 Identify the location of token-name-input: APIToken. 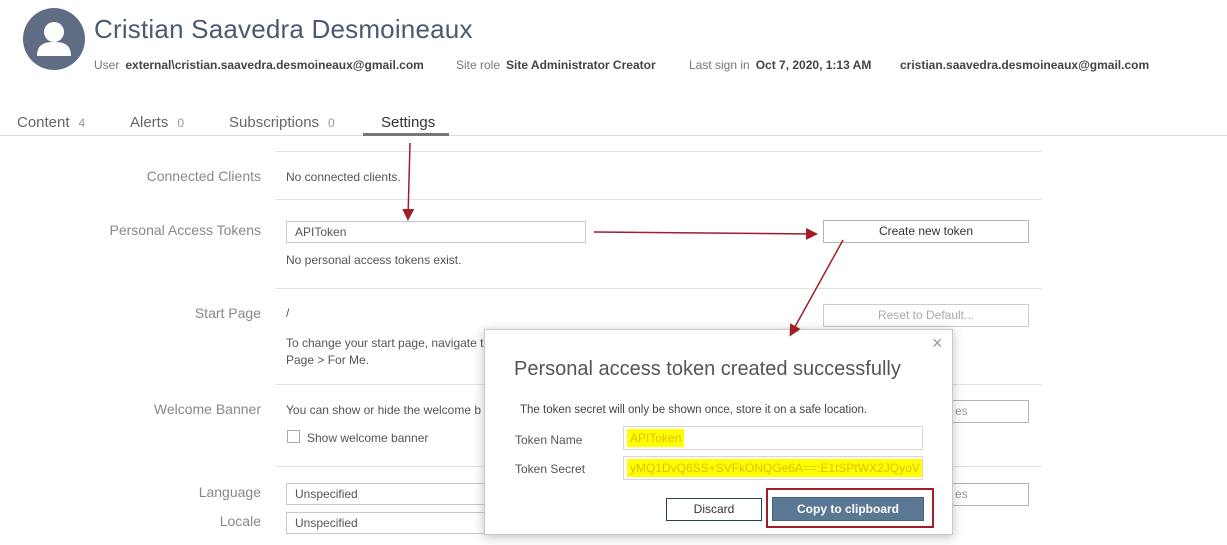
(436, 232).